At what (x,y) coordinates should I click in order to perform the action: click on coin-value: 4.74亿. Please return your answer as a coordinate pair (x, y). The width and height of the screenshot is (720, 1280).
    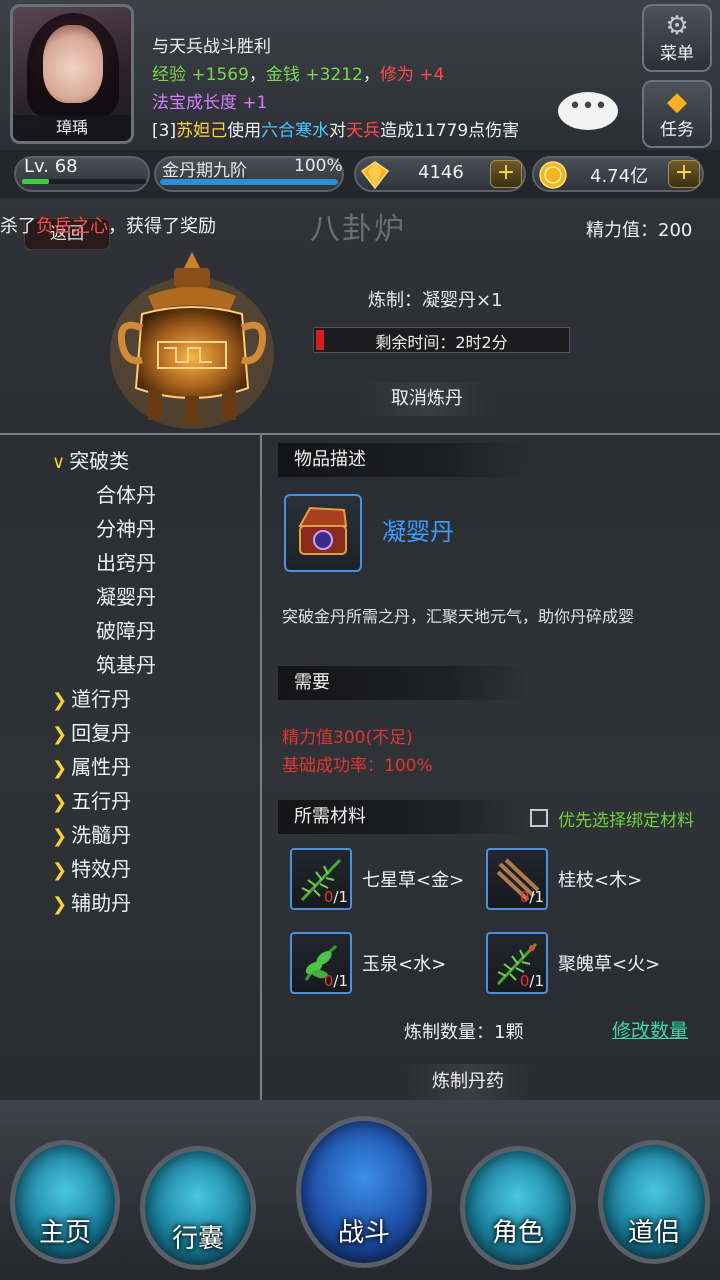
    Looking at the image, I should click on (619, 176).